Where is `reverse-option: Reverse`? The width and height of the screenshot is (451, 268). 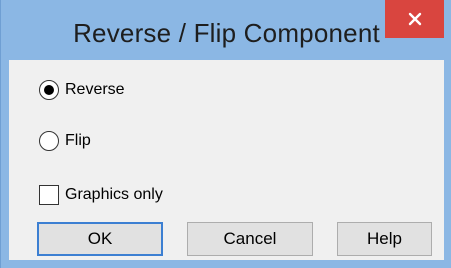
reverse-option: Reverse is located at coordinates (82, 90).